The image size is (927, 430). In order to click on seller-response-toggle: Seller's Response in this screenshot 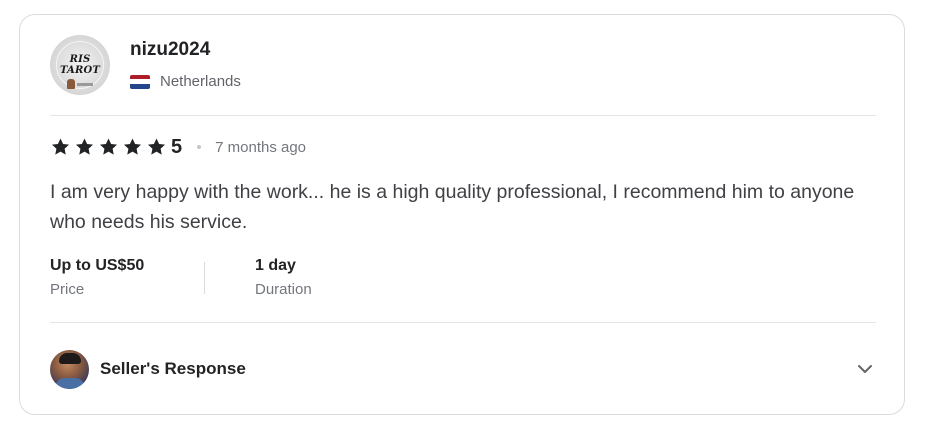, I will do `click(463, 369)`.